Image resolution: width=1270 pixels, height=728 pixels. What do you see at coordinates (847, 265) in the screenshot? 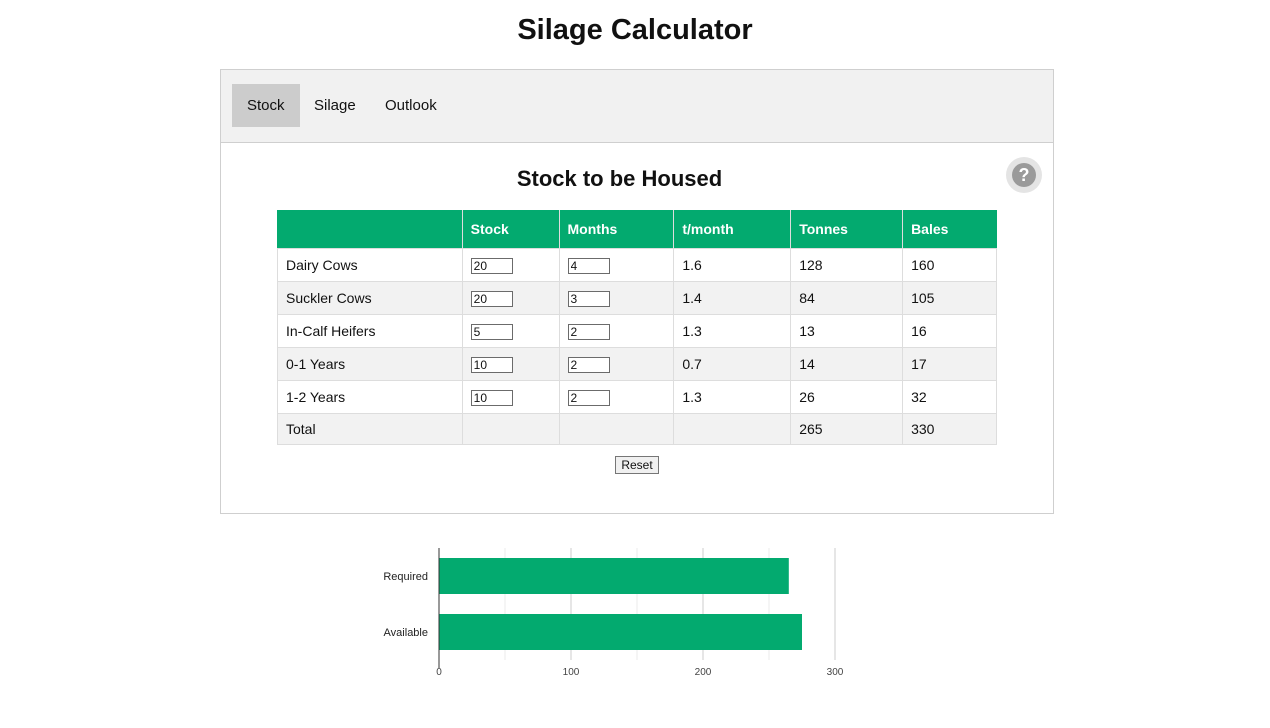
I see `tonnes-value: 128` at bounding box center [847, 265].